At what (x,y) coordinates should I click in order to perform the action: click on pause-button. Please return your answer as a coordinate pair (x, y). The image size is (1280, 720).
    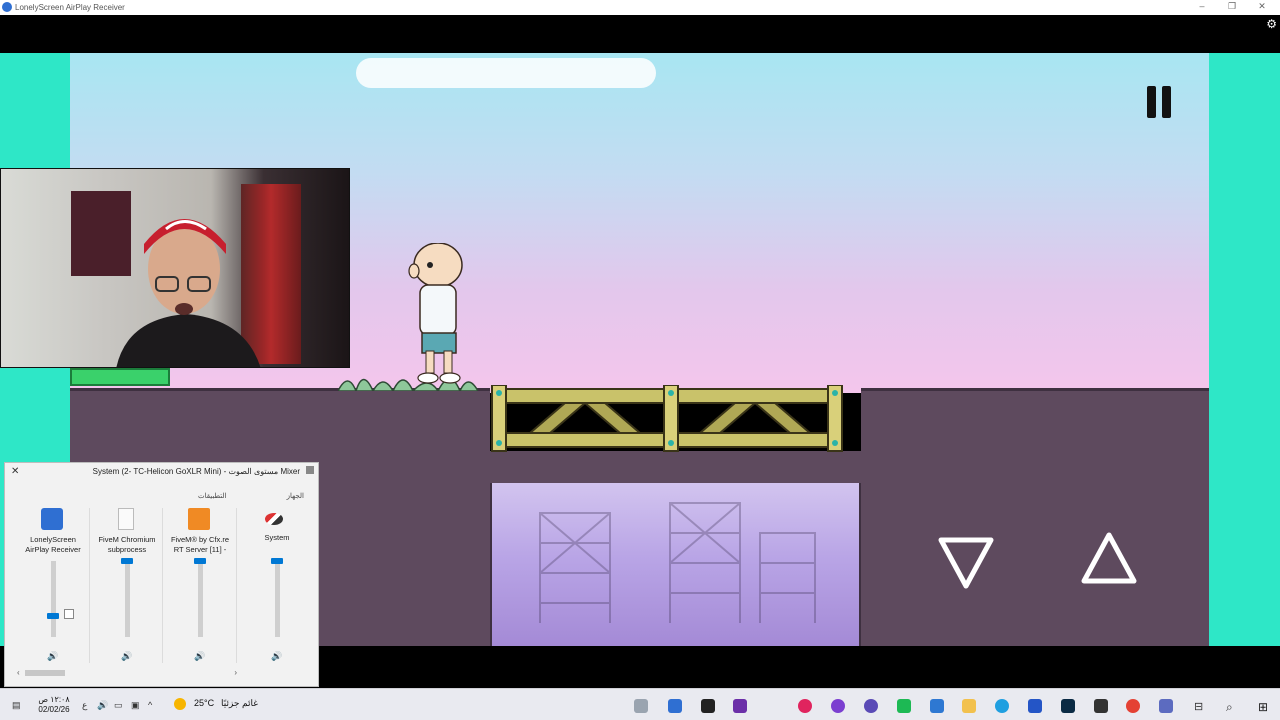
    Looking at the image, I should click on (1159, 102).